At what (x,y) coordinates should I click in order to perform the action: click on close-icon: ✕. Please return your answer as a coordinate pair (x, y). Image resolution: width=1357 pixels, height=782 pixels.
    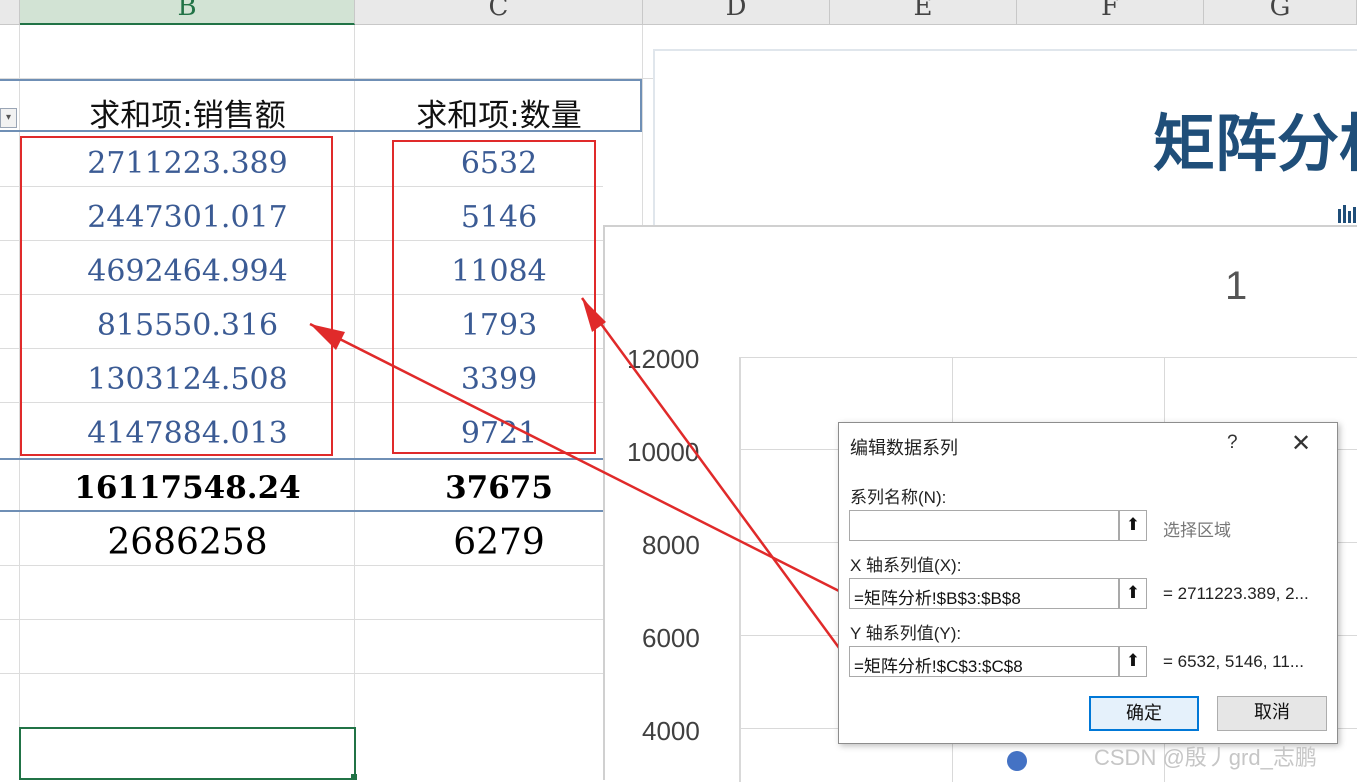
    Looking at the image, I should click on (1301, 443).